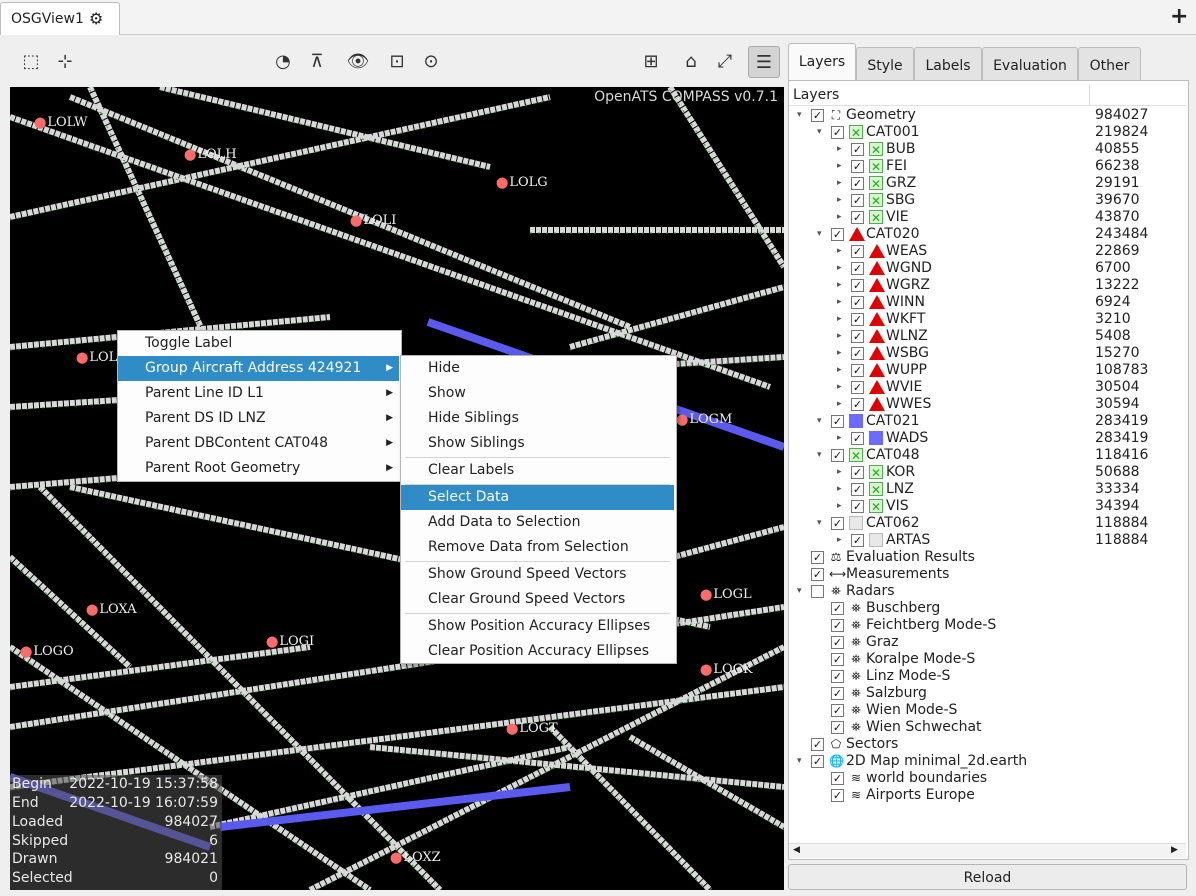 This screenshot has width=1196, height=896. What do you see at coordinates (725, 61) in the screenshot?
I see `zoom-data-icon: ⤢` at bounding box center [725, 61].